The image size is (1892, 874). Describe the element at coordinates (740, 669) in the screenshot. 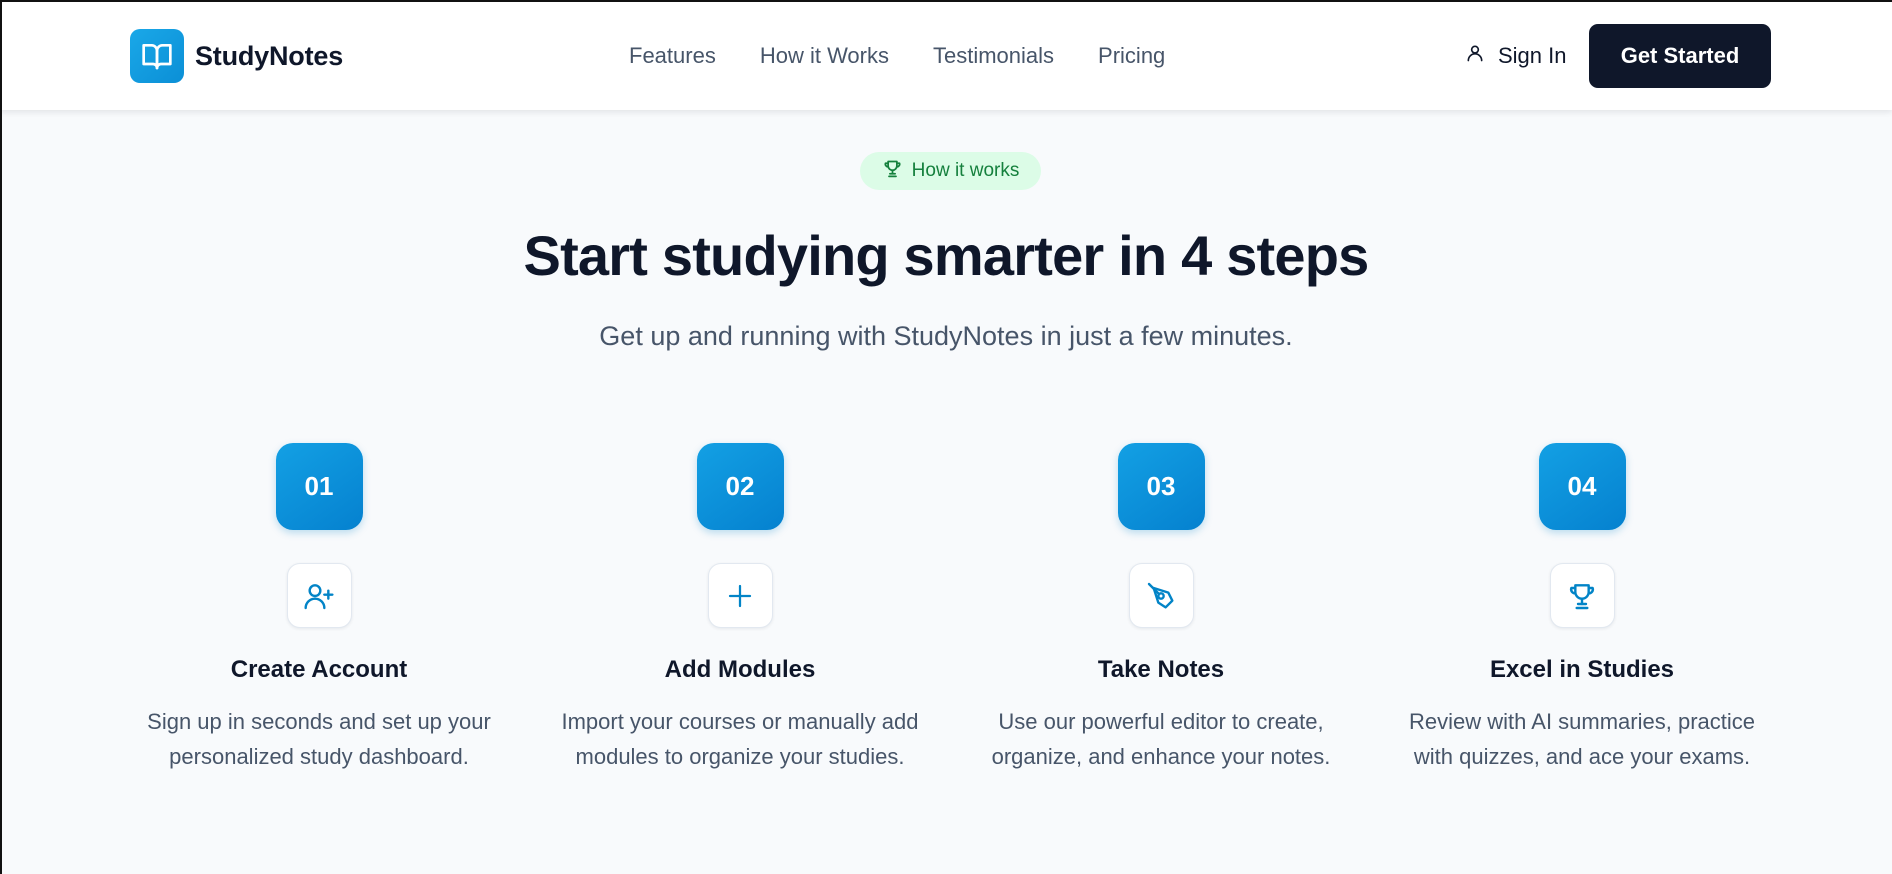

I see `step-title: Add Modules` at that location.